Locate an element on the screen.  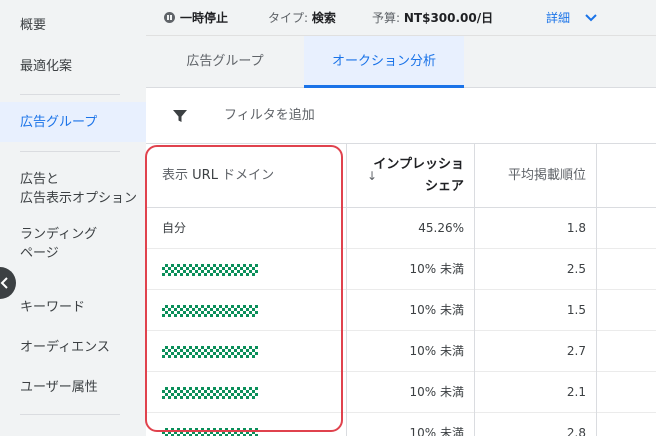
avg-position-cell: 2.1 is located at coordinates (535, 392).